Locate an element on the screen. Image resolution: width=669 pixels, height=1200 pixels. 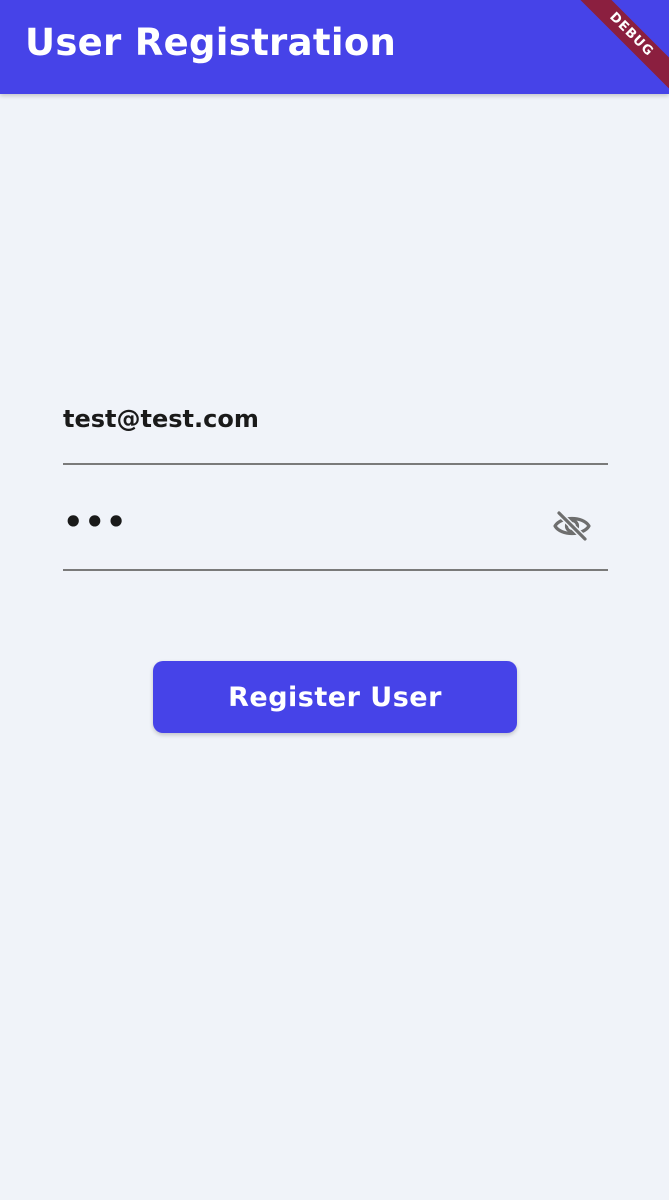
app-bar: User Registration is located at coordinates (334, 47).